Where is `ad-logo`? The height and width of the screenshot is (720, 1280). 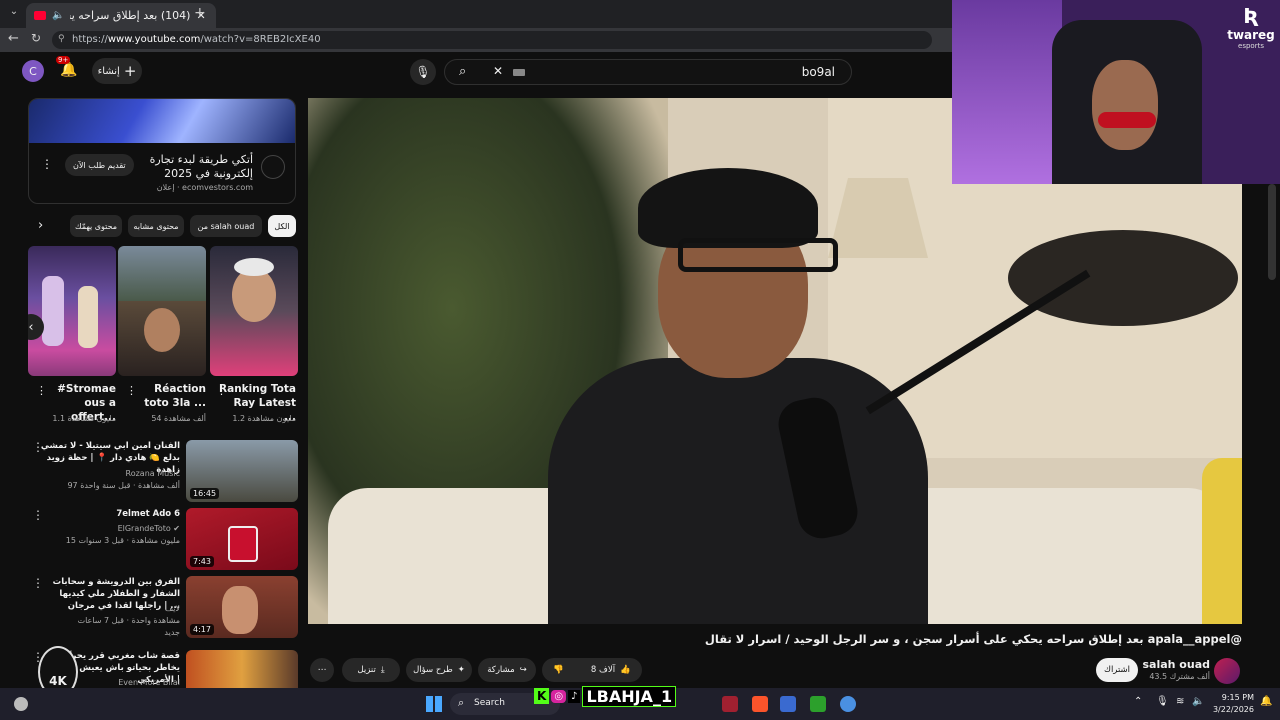 ad-logo is located at coordinates (273, 167).